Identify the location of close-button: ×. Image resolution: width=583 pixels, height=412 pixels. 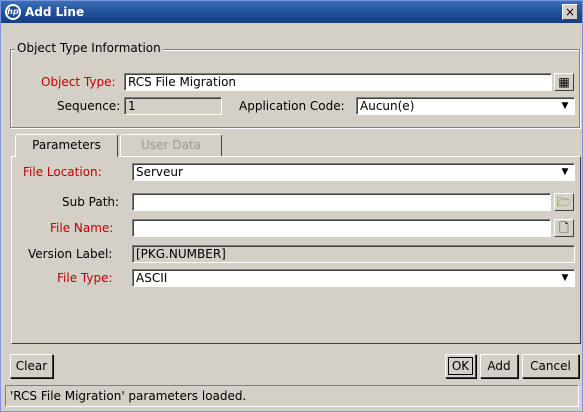
(570, 12).